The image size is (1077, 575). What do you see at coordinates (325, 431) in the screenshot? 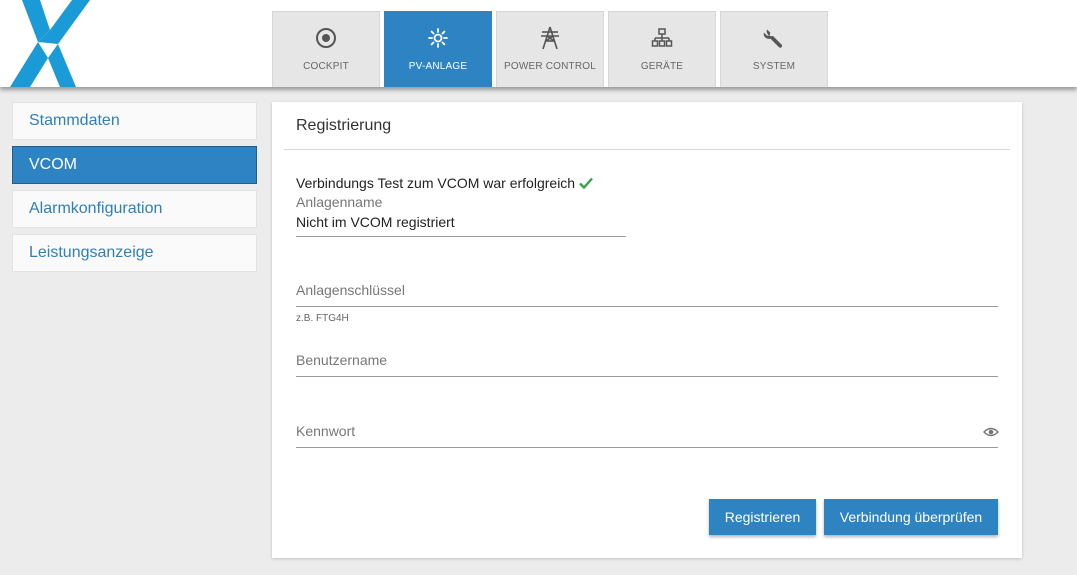
I see `password-field: Kennwort` at bounding box center [325, 431].